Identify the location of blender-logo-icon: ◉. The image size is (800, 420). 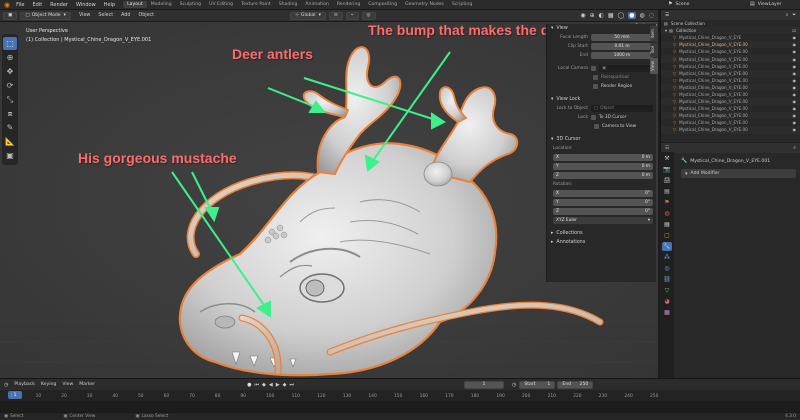
(7, 5).